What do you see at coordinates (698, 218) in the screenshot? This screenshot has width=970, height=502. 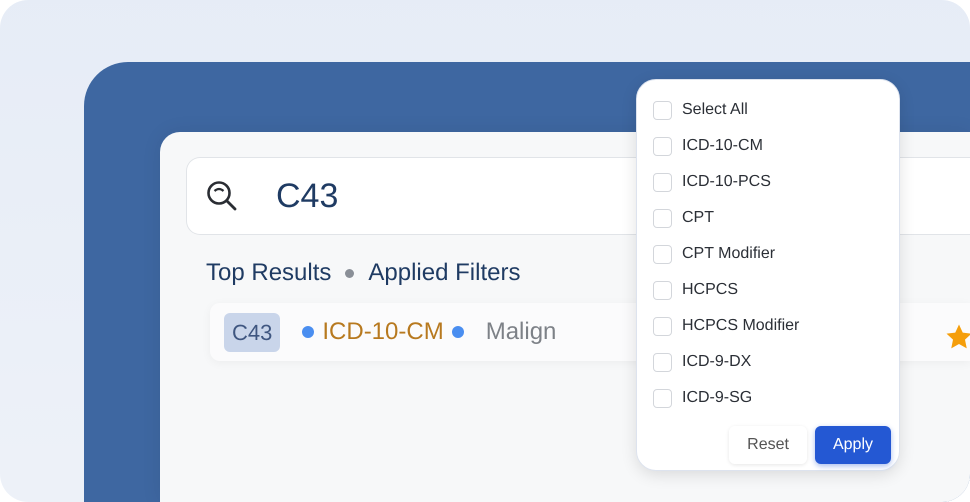 I see `option-label: CPT` at bounding box center [698, 218].